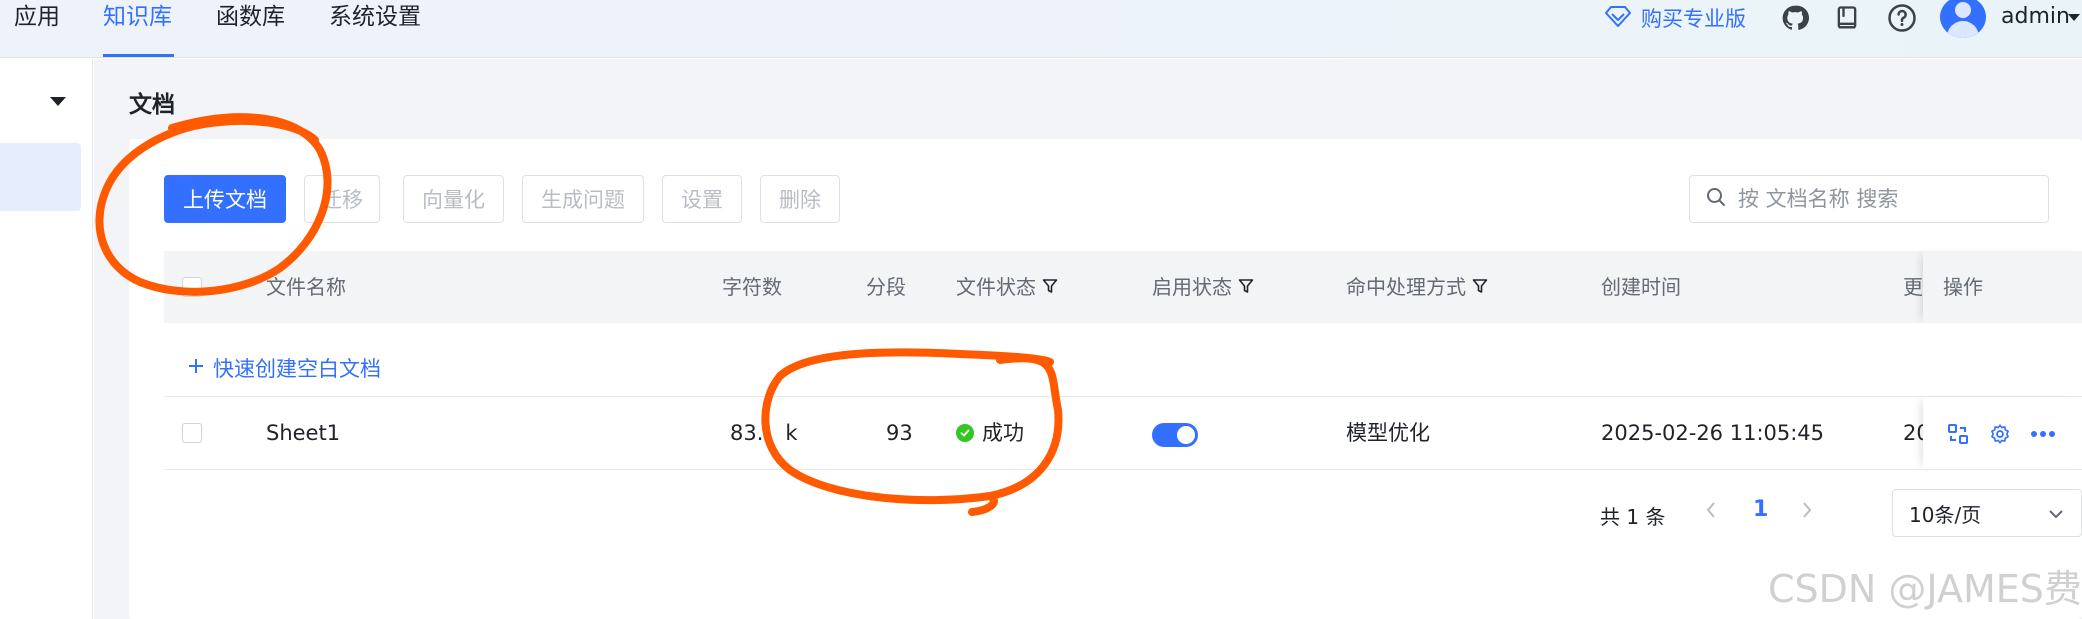 The height and width of the screenshot is (619, 2082). What do you see at coordinates (800, 199) in the screenshot?
I see `delete-button: 删除` at bounding box center [800, 199].